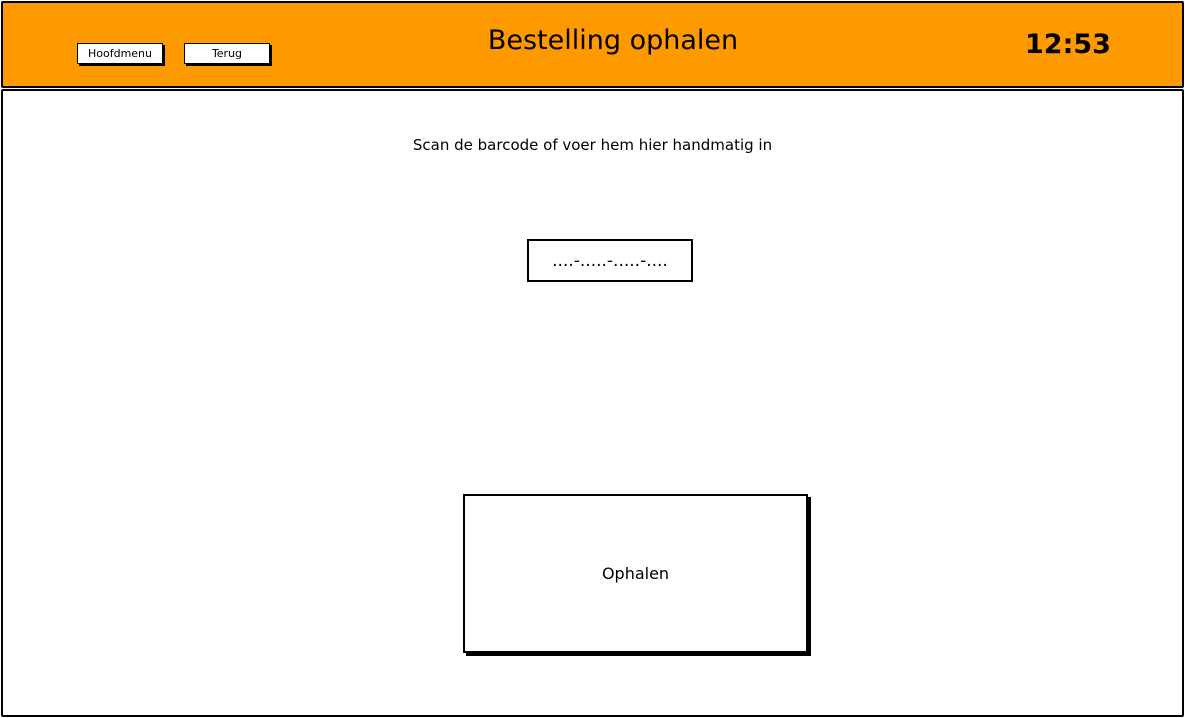  I want to click on clock: 12:53, so click(1068, 44).